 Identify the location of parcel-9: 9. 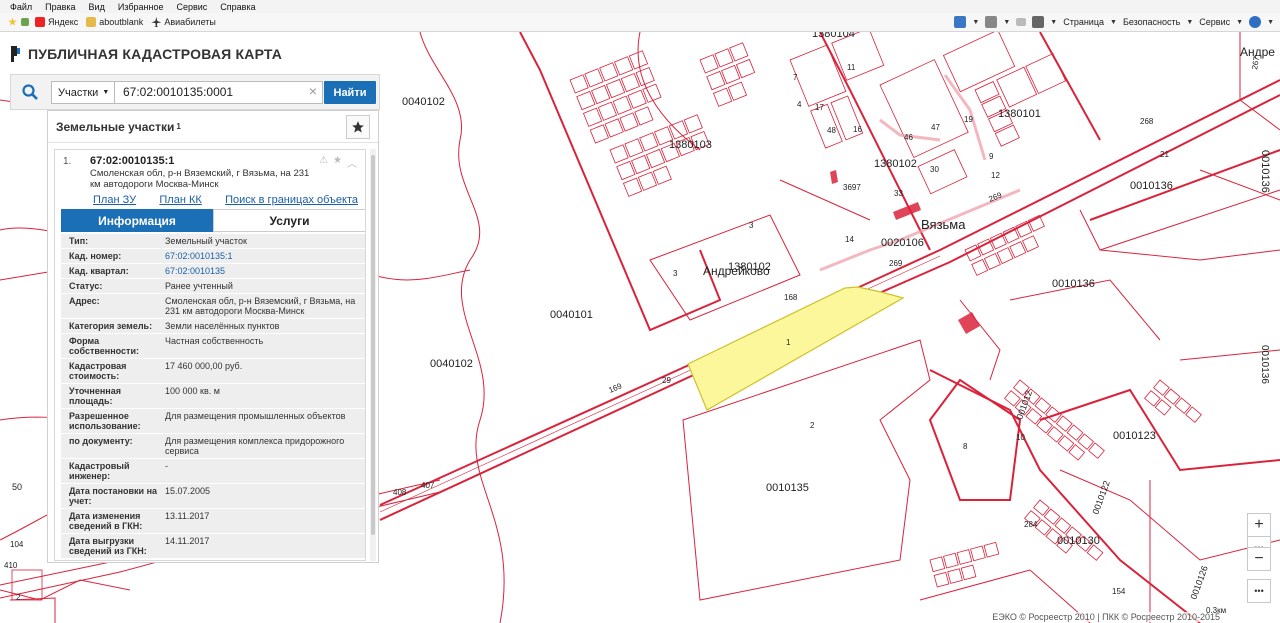
(991, 156).